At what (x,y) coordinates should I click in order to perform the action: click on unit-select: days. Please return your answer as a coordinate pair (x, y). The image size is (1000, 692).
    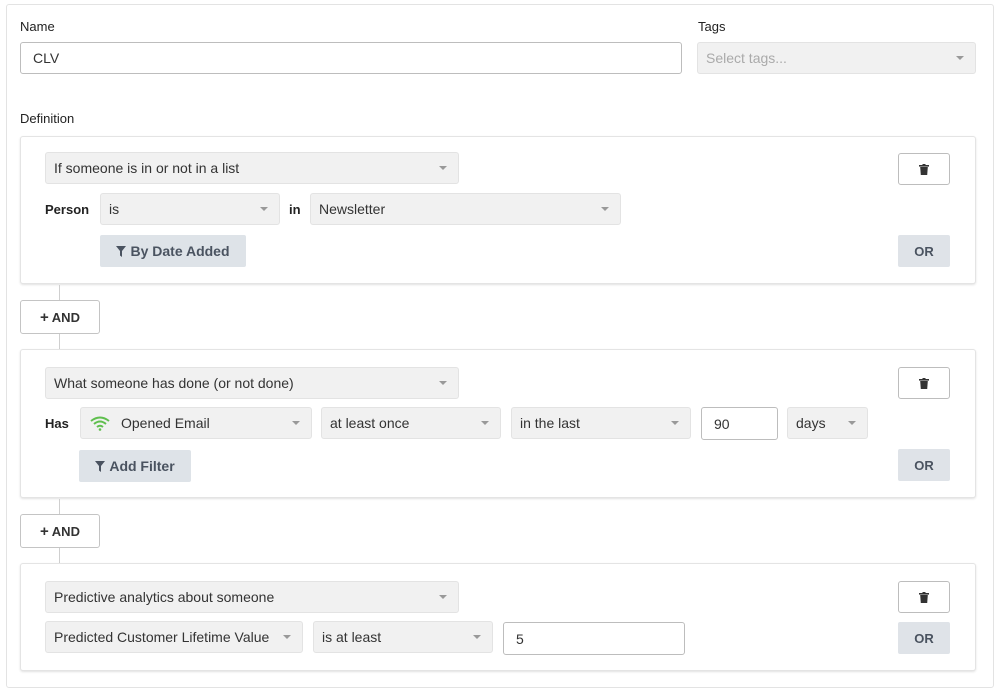
    Looking at the image, I should click on (827, 423).